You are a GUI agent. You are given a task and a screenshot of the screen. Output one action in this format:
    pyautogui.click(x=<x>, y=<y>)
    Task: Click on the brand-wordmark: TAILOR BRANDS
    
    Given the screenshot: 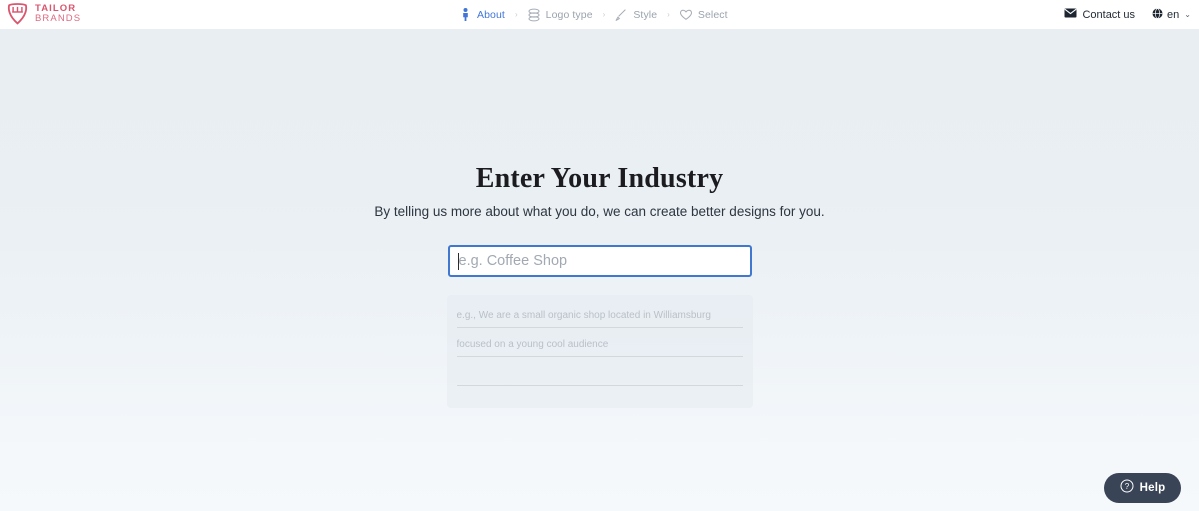 What is the action you would take?
    pyautogui.click(x=58, y=14)
    